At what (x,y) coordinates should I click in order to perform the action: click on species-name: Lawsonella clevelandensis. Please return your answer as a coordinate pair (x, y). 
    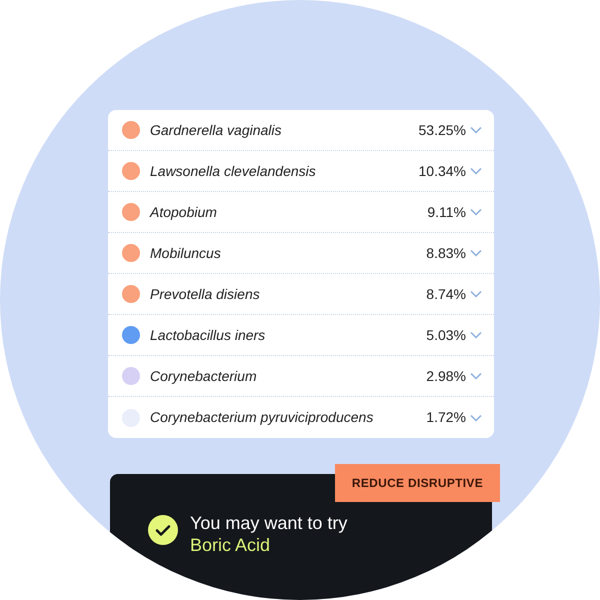
    Looking at the image, I should click on (233, 171).